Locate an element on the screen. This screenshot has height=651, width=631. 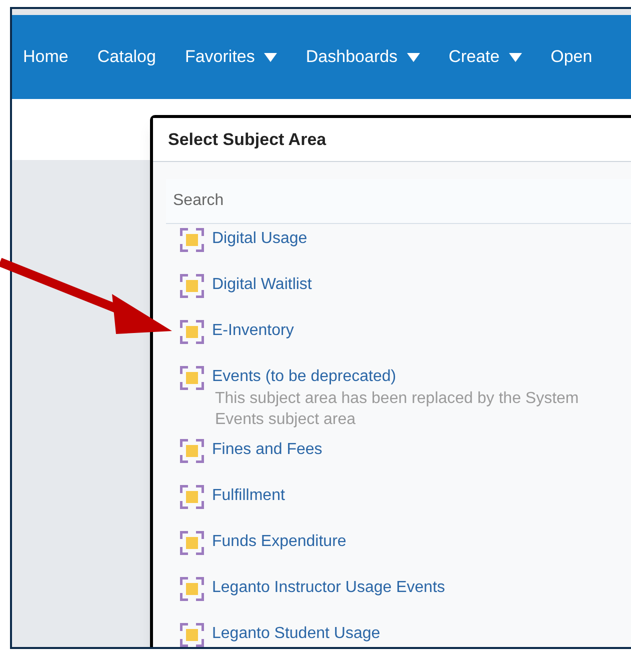
subject-area-link: Digital Usage is located at coordinates (260, 238).